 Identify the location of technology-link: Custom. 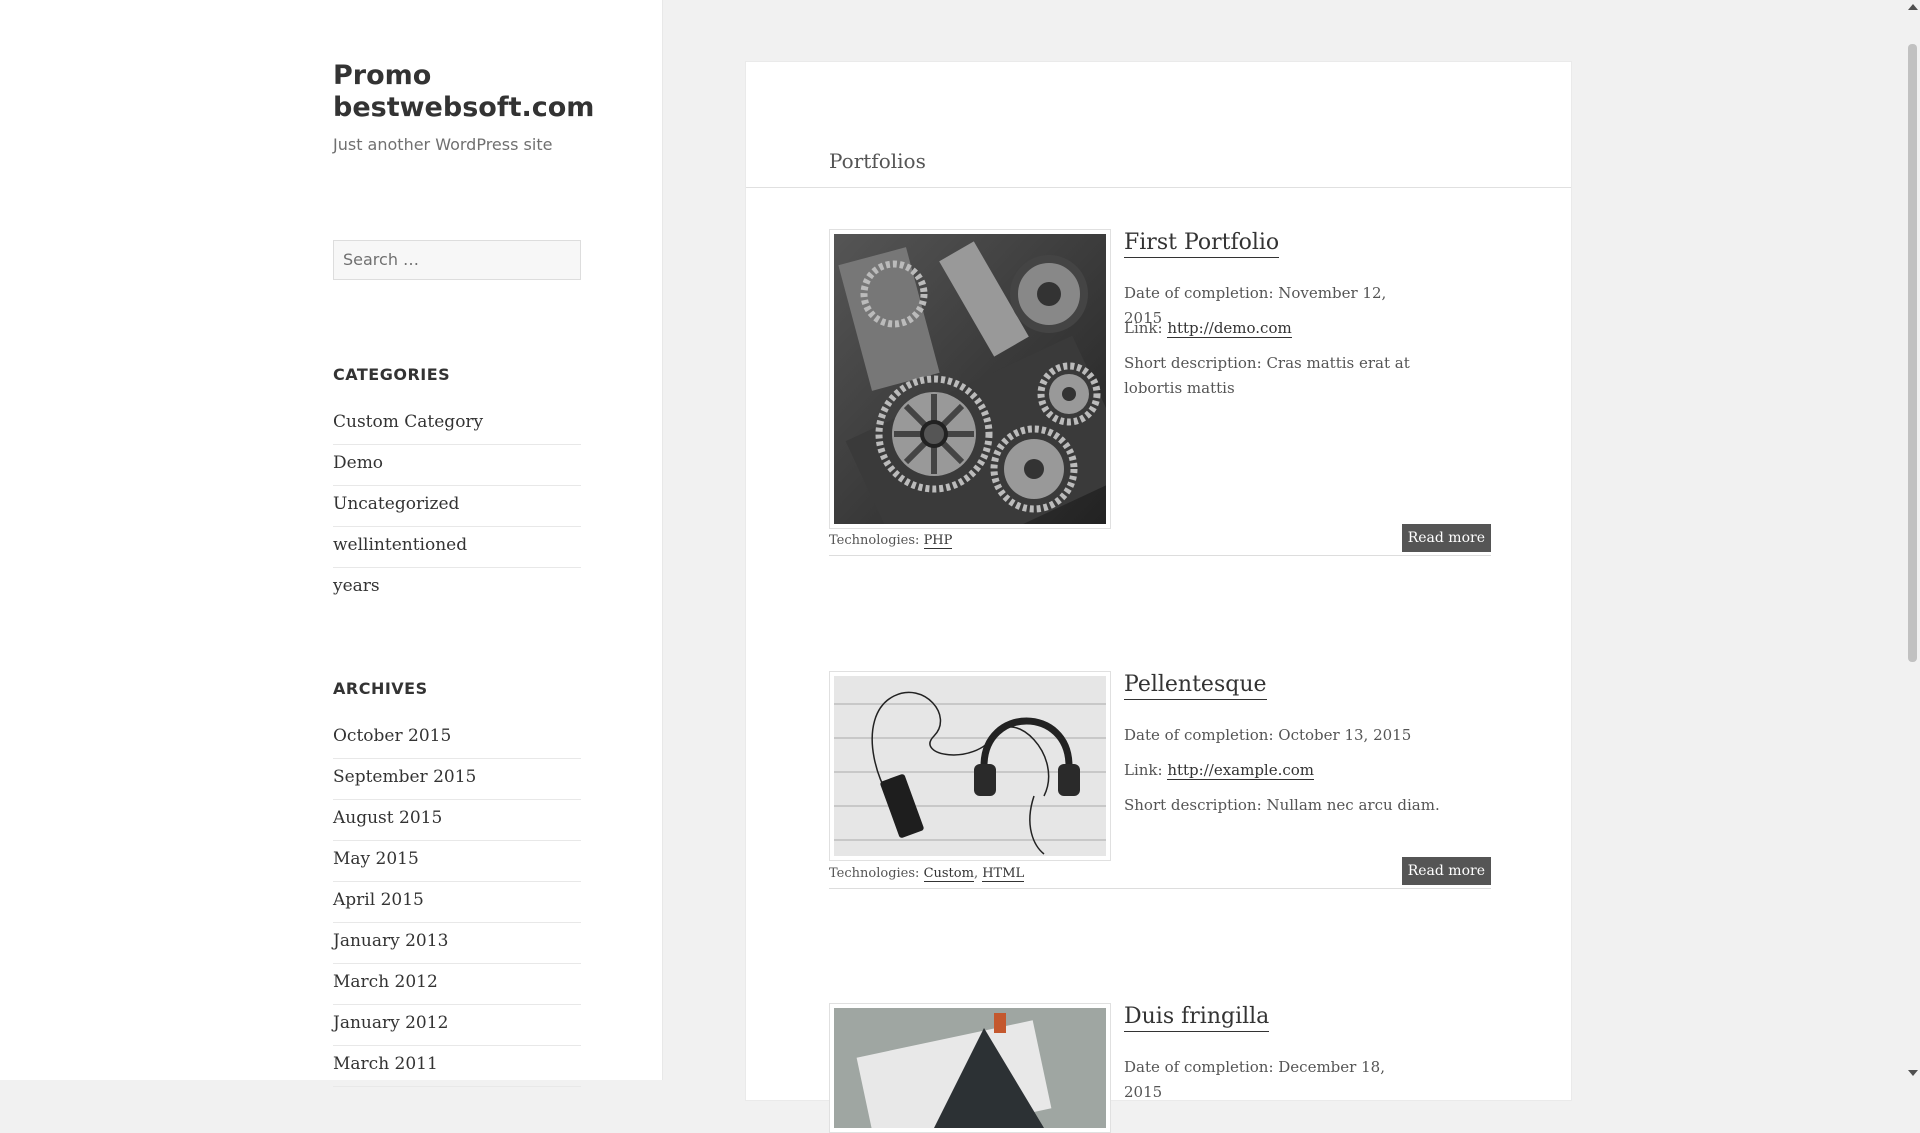
(948, 874).